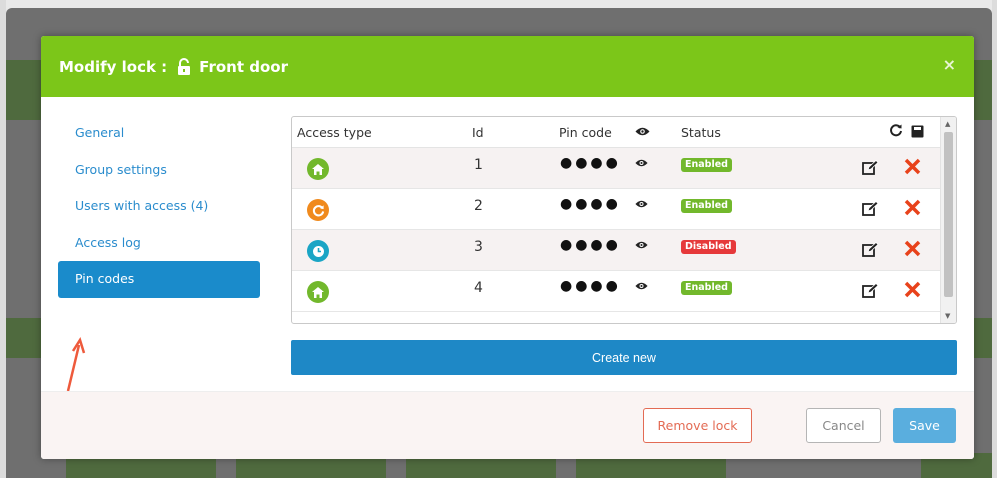  What do you see at coordinates (318, 251) in the screenshot?
I see `clock-icon` at bounding box center [318, 251].